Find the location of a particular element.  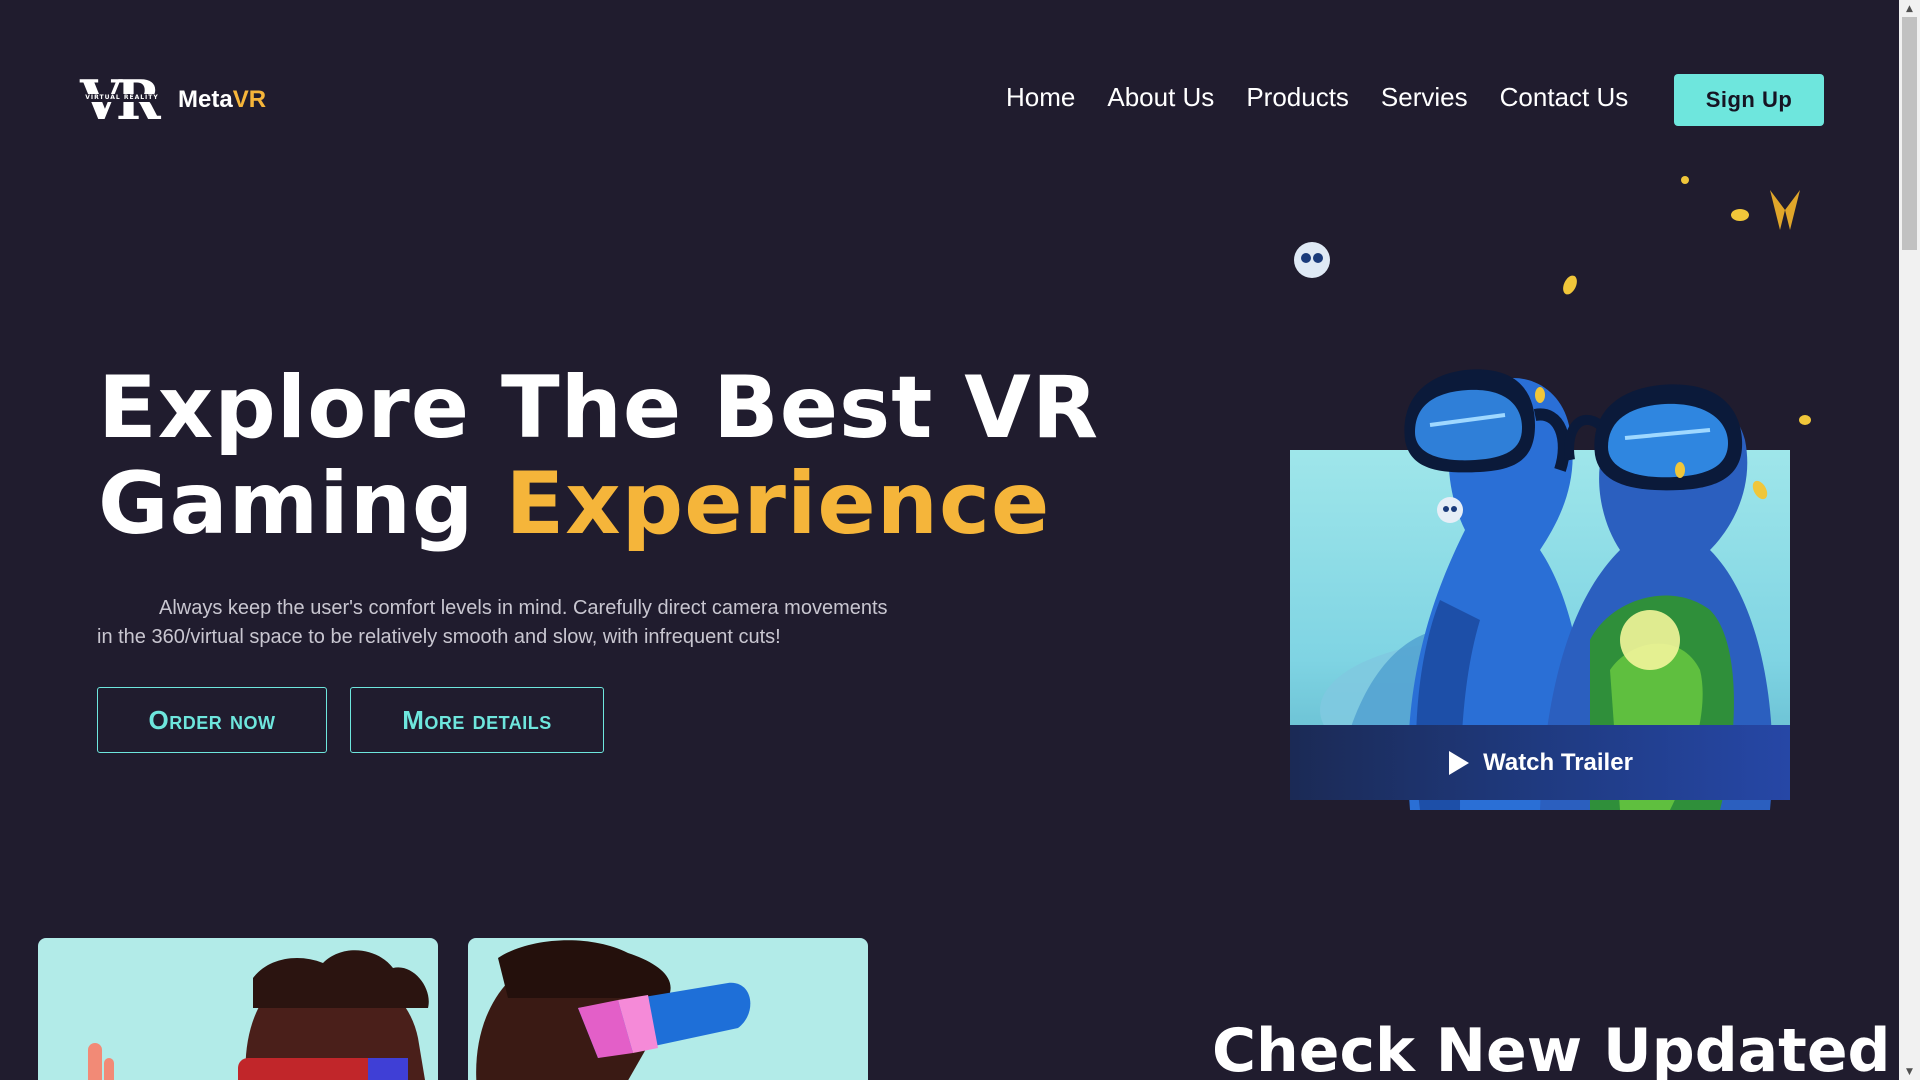

sign-up-button: Sign Up is located at coordinates (1749, 100).